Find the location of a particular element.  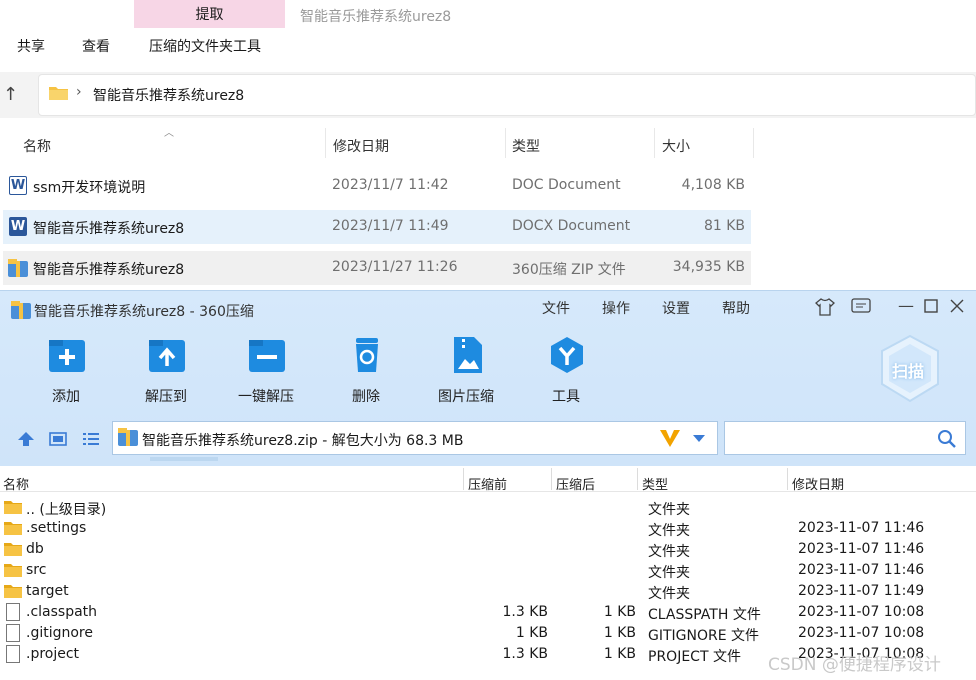

address-path: 智能音乐推荐系统urez8 is located at coordinates (169, 96).